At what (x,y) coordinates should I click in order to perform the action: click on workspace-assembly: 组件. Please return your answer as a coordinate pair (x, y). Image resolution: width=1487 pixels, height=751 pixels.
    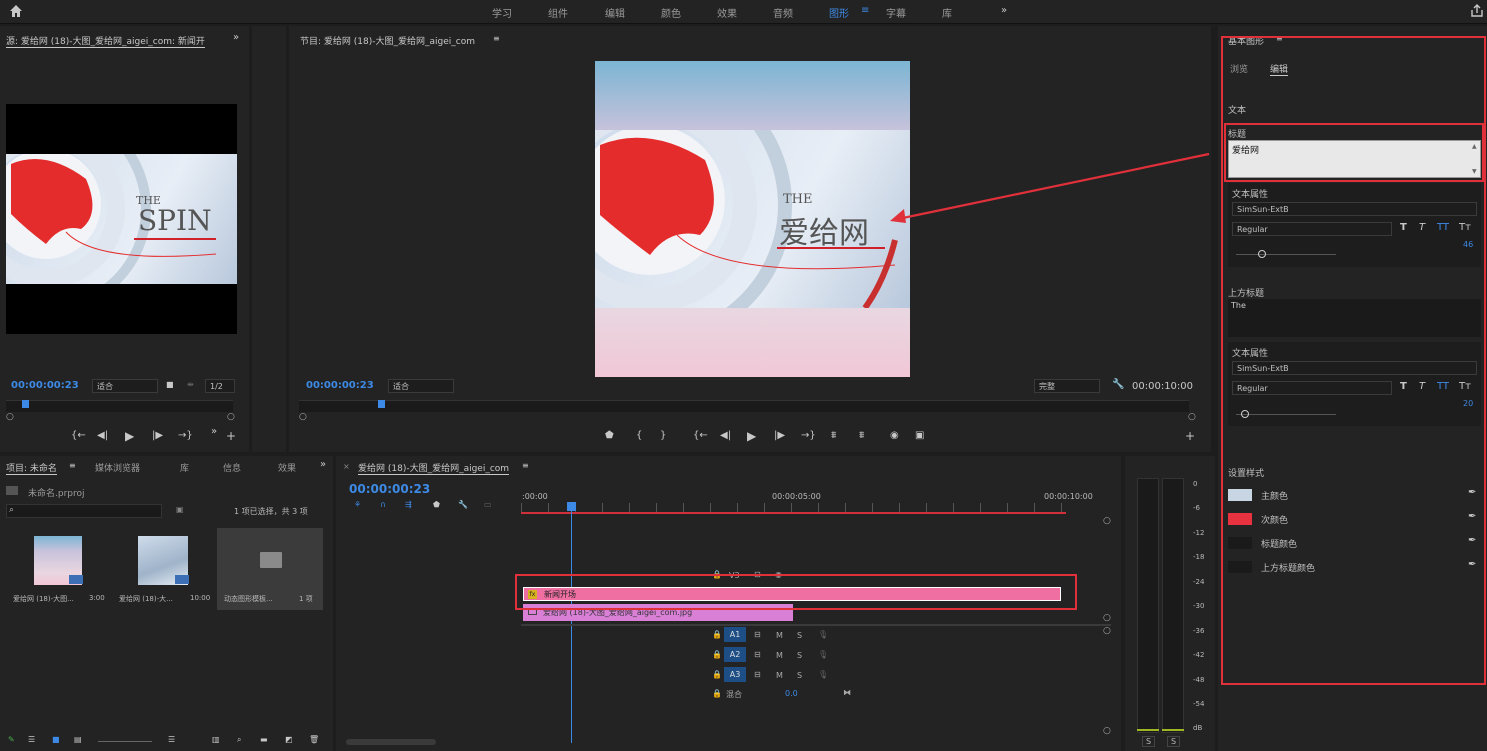
    Looking at the image, I should click on (558, 12).